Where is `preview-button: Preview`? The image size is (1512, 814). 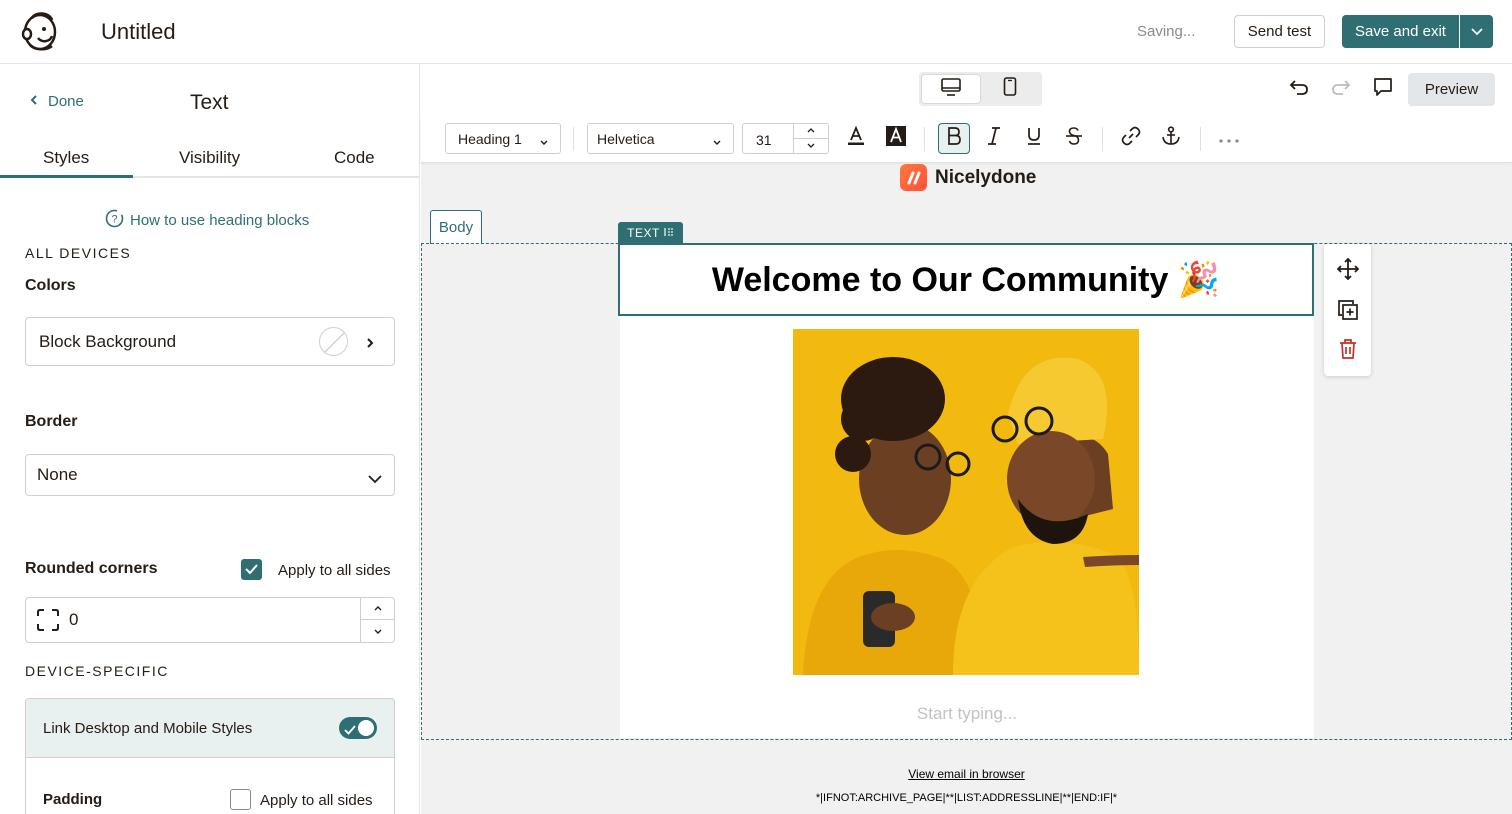 preview-button: Preview is located at coordinates (1451, 89).